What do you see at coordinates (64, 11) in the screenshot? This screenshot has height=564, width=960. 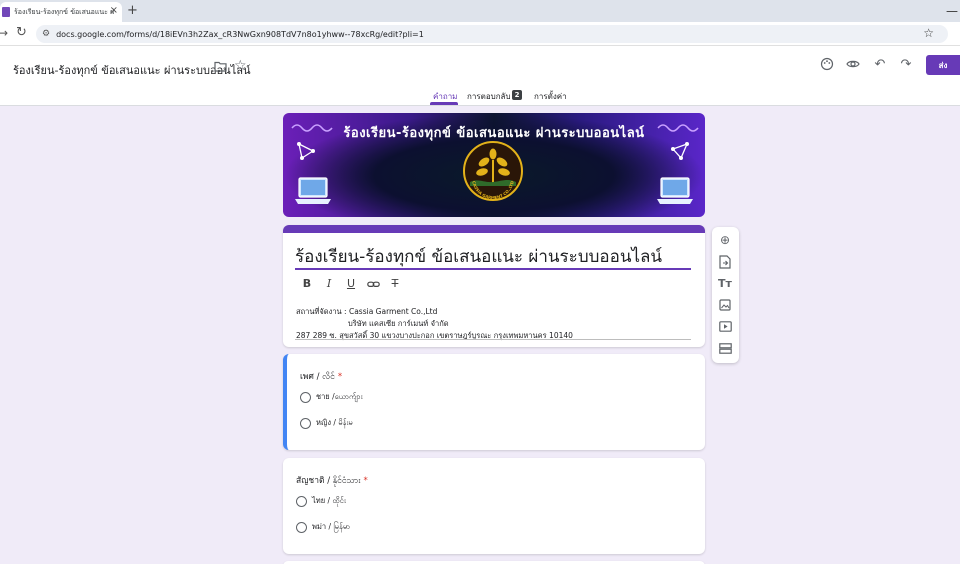 I see `tab-title: ร้องเรียน-ร้องทุกข์ ข้อเสนอแนะ ผ่านระบบ` at bounding box center [64, 11].